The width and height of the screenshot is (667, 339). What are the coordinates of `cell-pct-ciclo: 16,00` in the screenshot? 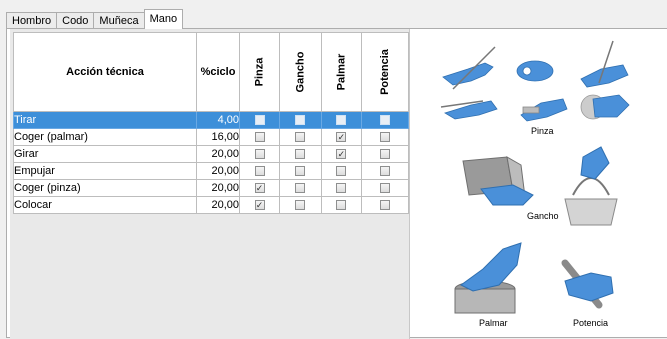 It's located at (218, 137).